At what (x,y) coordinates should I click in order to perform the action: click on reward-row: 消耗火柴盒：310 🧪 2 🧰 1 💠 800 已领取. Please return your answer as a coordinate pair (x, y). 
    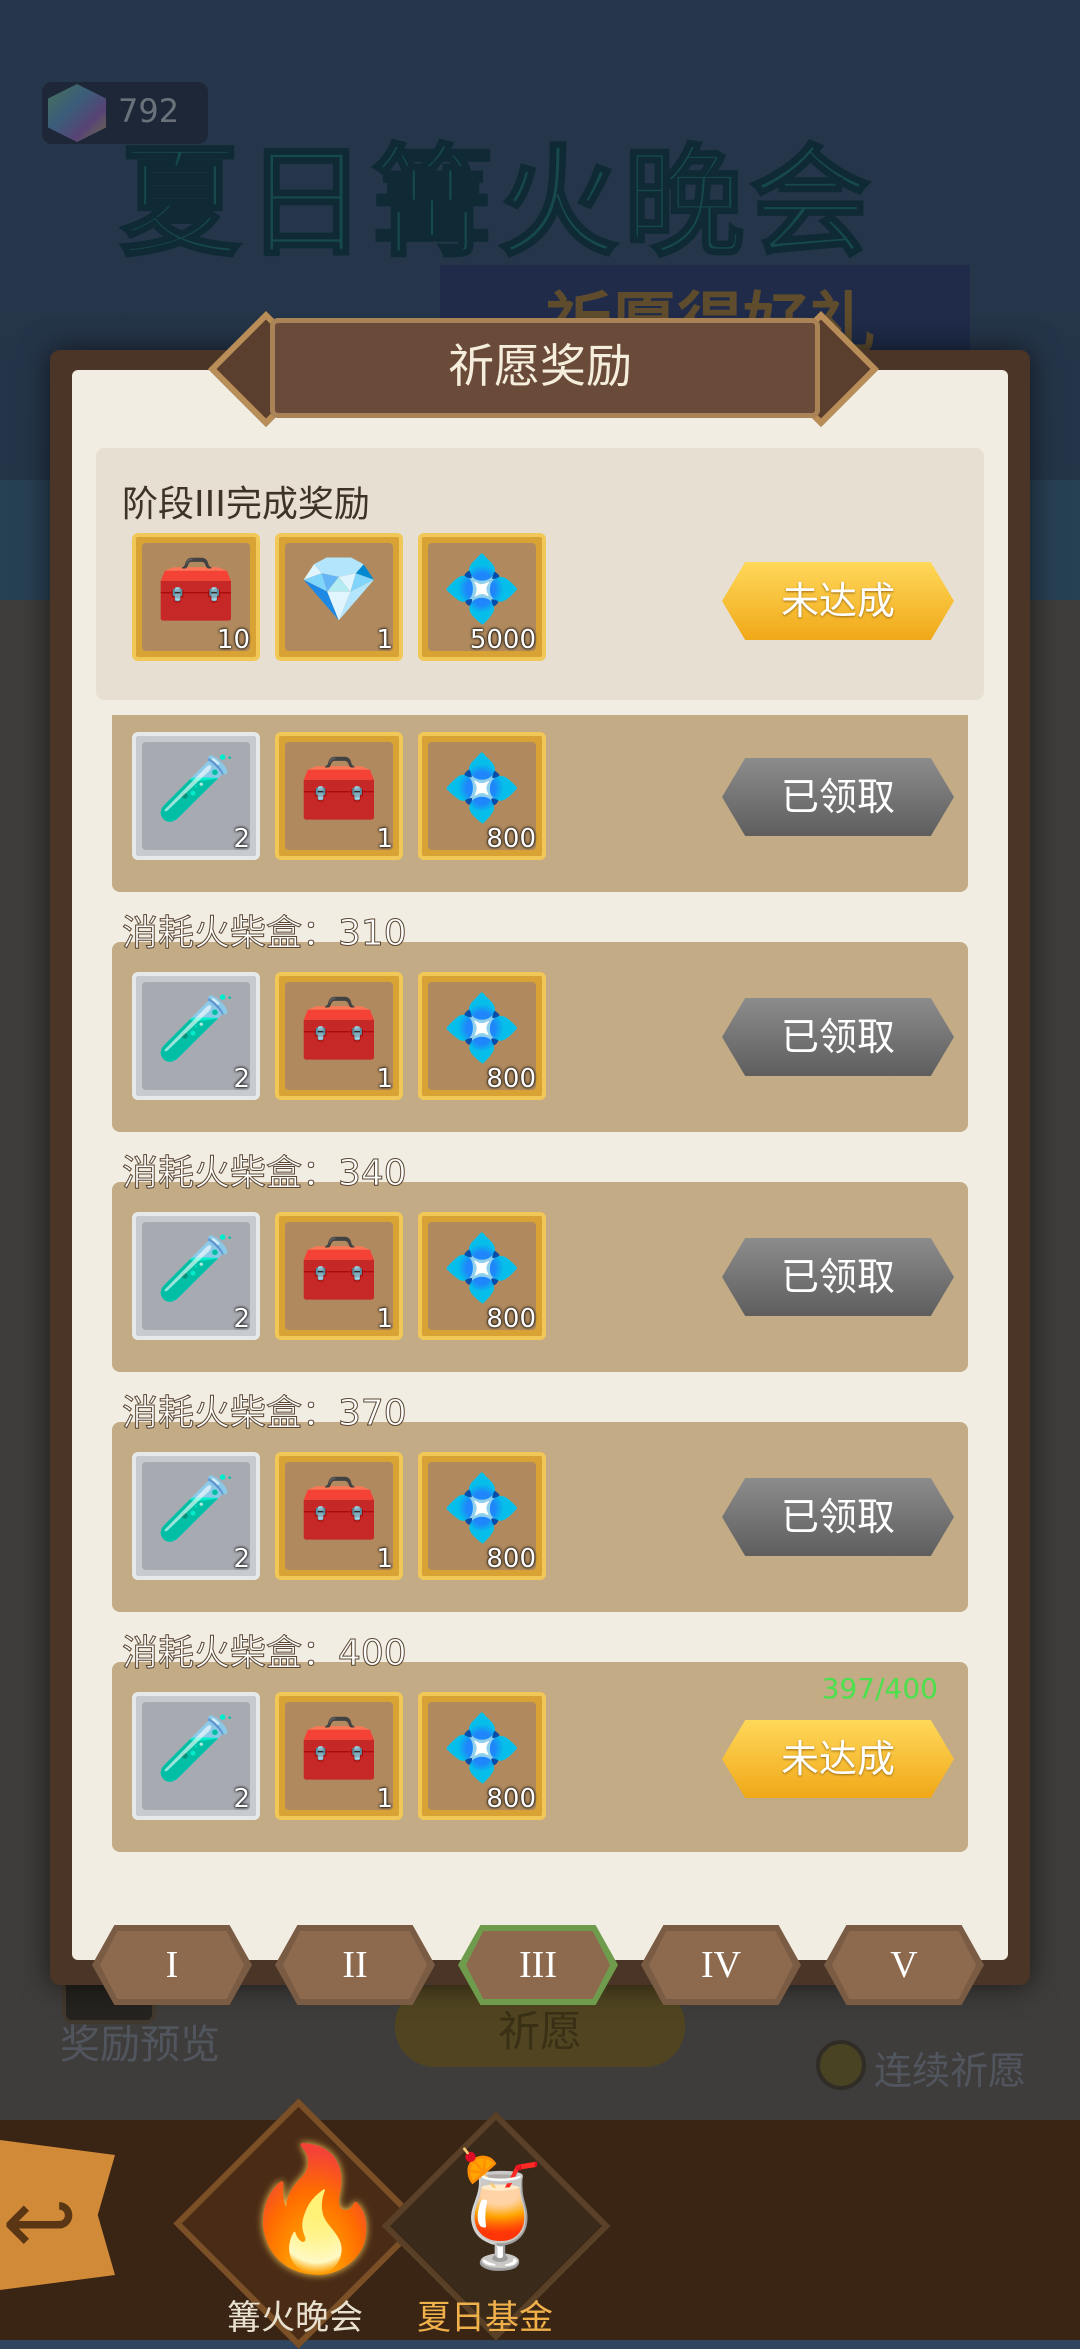
    Looking at the image, I should click on (540, 1022).